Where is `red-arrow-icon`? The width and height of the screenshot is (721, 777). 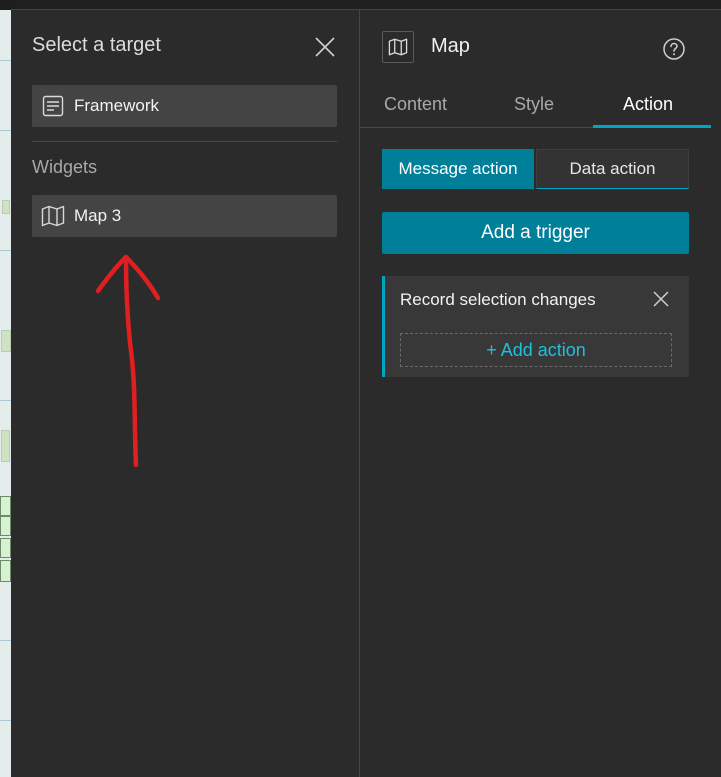
red-arrow-icon is located at coordinates (128, 361).